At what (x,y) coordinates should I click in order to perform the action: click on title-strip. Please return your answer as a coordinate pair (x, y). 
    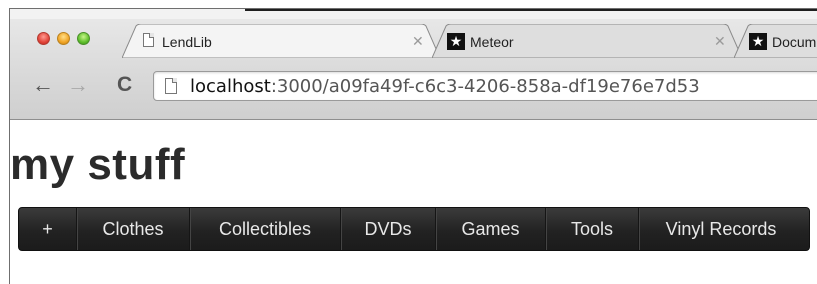
    Looking at the image, I should click on (413, 14).